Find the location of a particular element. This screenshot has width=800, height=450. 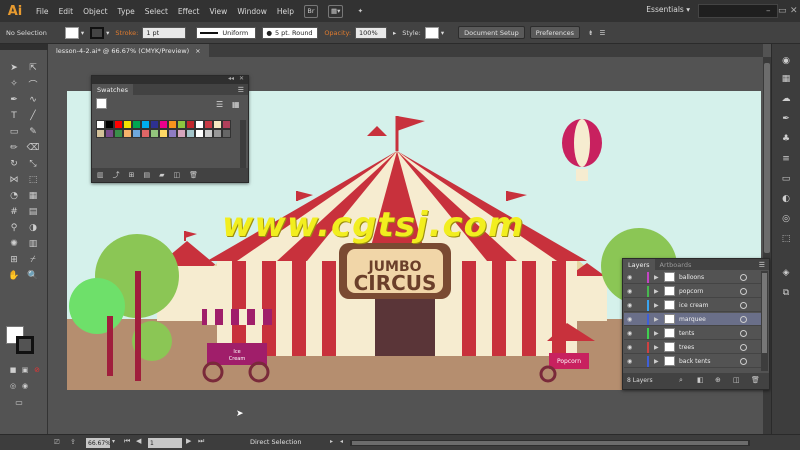

zoom-dropdown-icon: ▾ is located at coordinates (113, 441).